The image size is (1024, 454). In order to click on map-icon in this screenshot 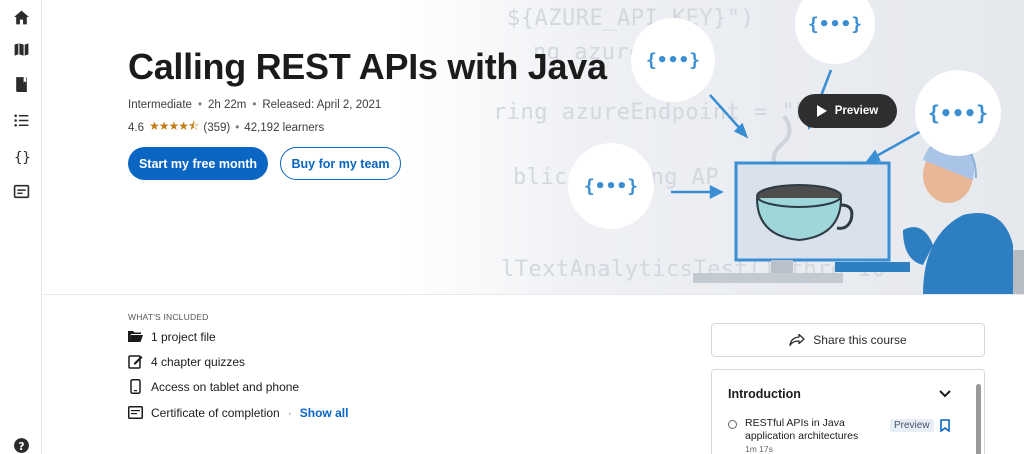, I will do `click(21, 49)`.